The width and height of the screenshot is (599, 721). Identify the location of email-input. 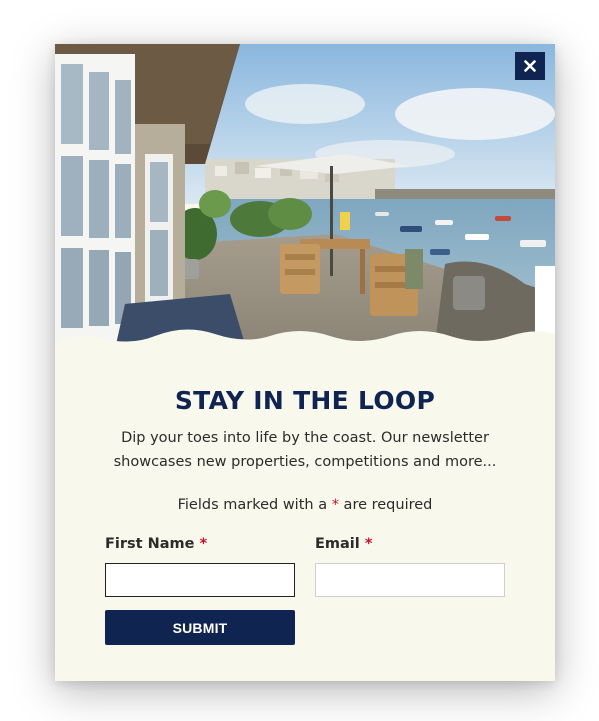
(410, 580).